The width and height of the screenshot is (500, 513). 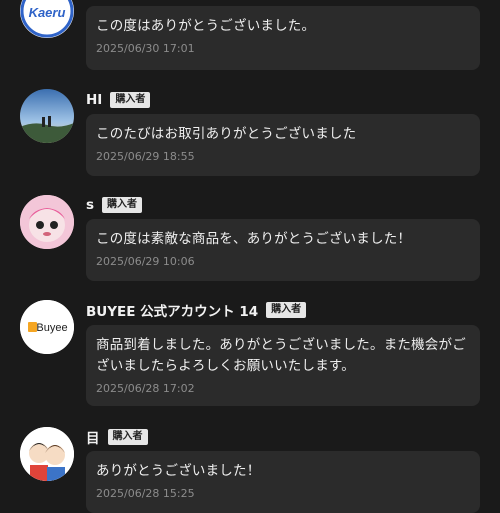 I want to click on username: BUYEE 公式アカウント 14, so click(x=172, y=310).